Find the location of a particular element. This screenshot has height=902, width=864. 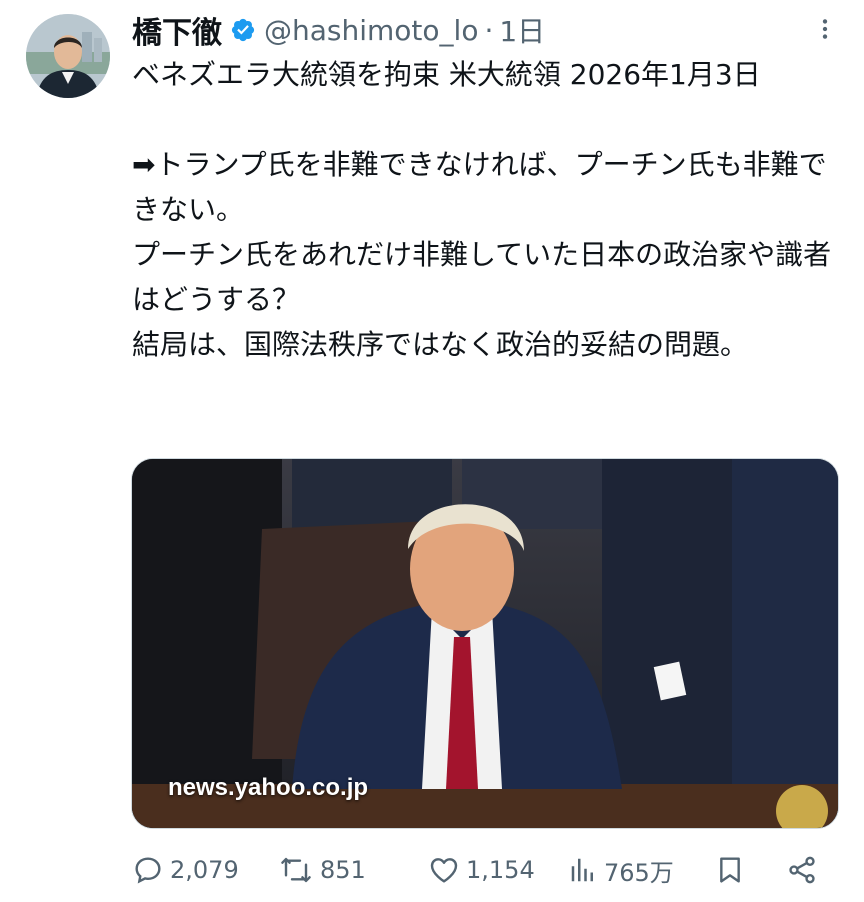

more-icon is located at coordinates (825, 29).